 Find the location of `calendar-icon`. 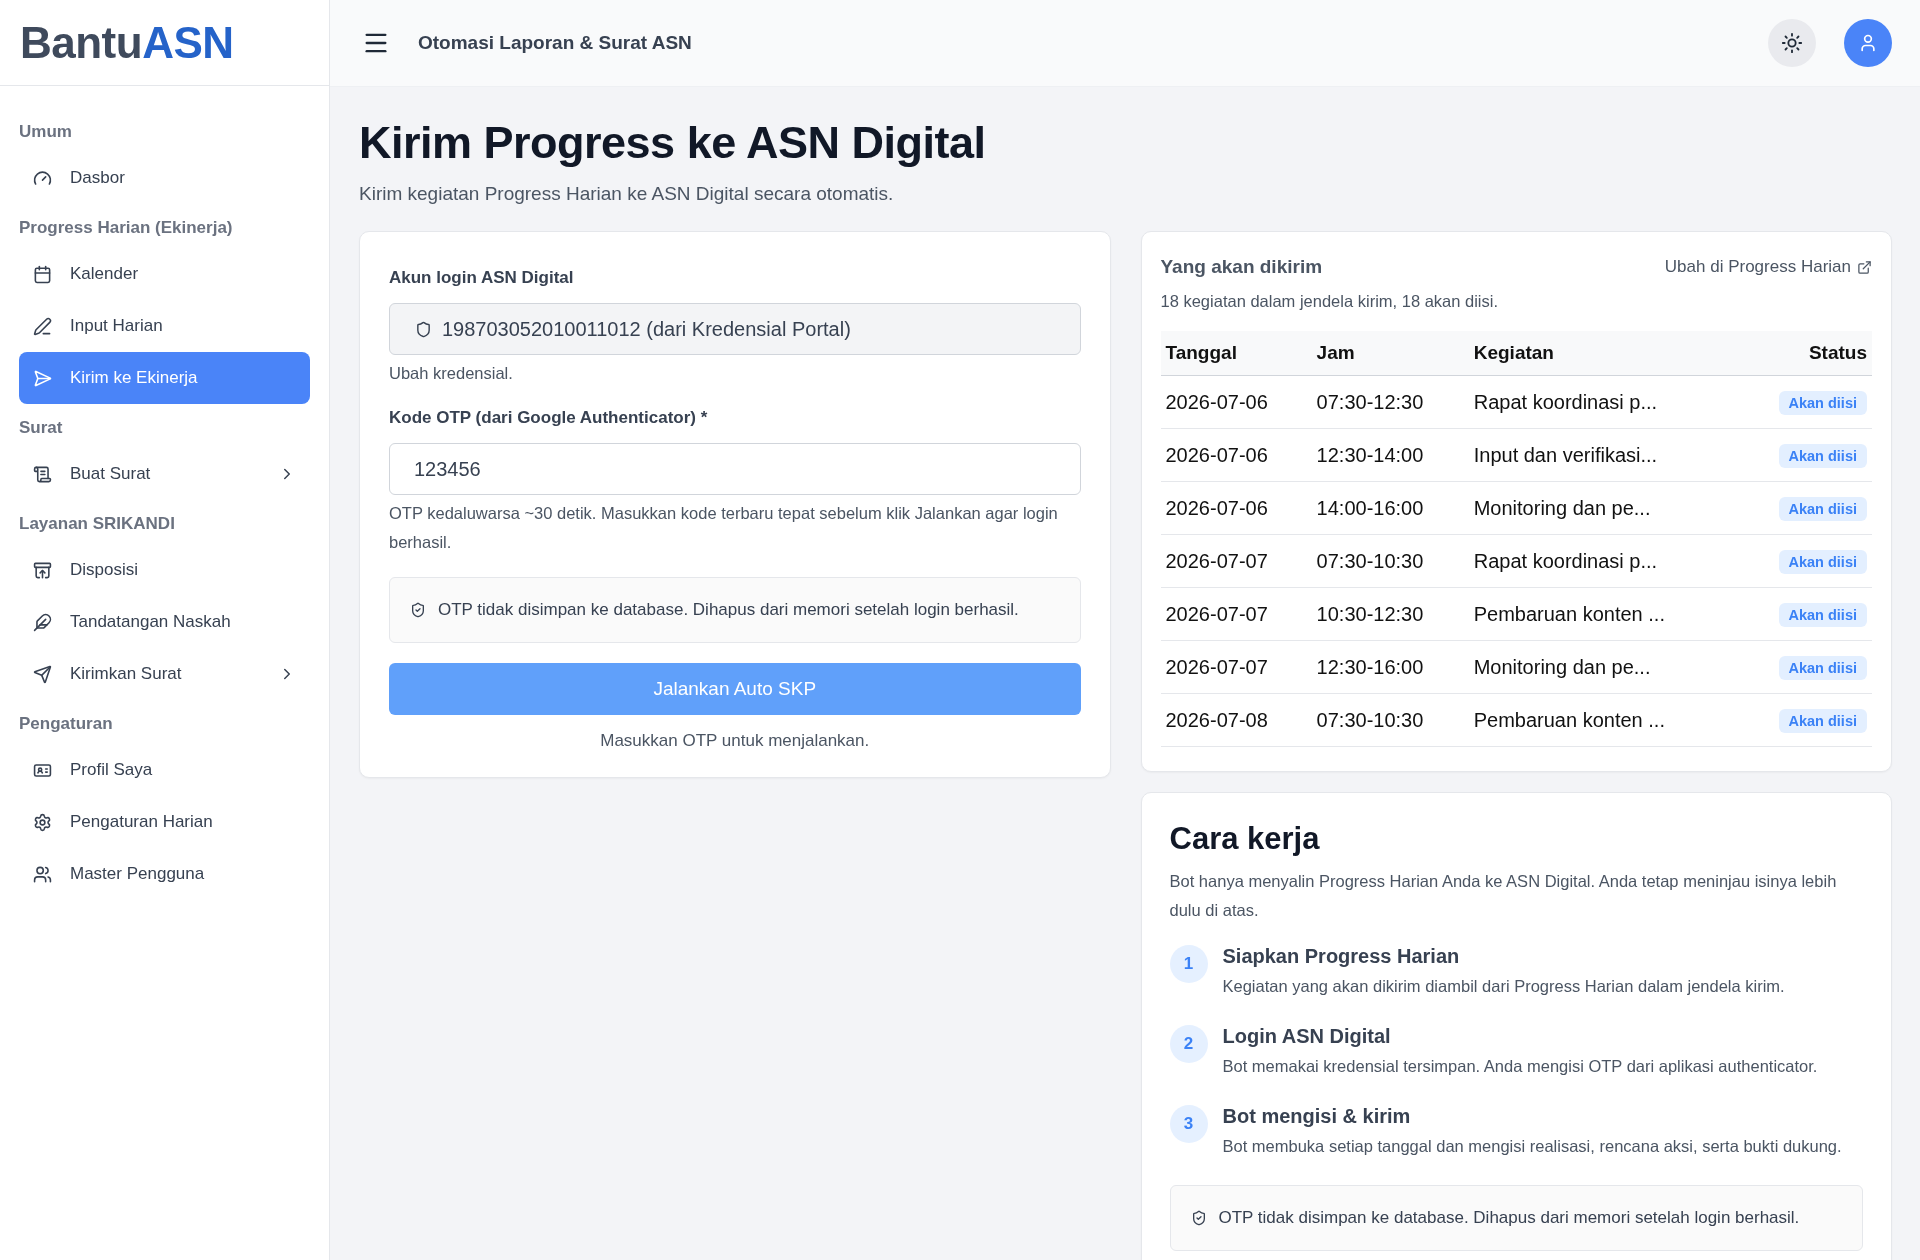

calendar-icon is located at coordinates (42, 274).